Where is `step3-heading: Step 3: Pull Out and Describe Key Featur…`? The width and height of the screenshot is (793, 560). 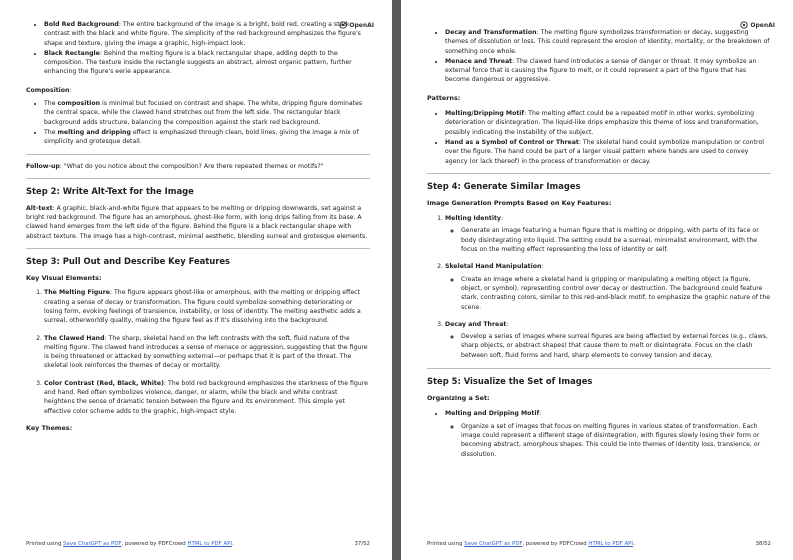 step3-heading: Step 3: Pull Out and Describe Key Featur… is located at coordinates (128, 261).